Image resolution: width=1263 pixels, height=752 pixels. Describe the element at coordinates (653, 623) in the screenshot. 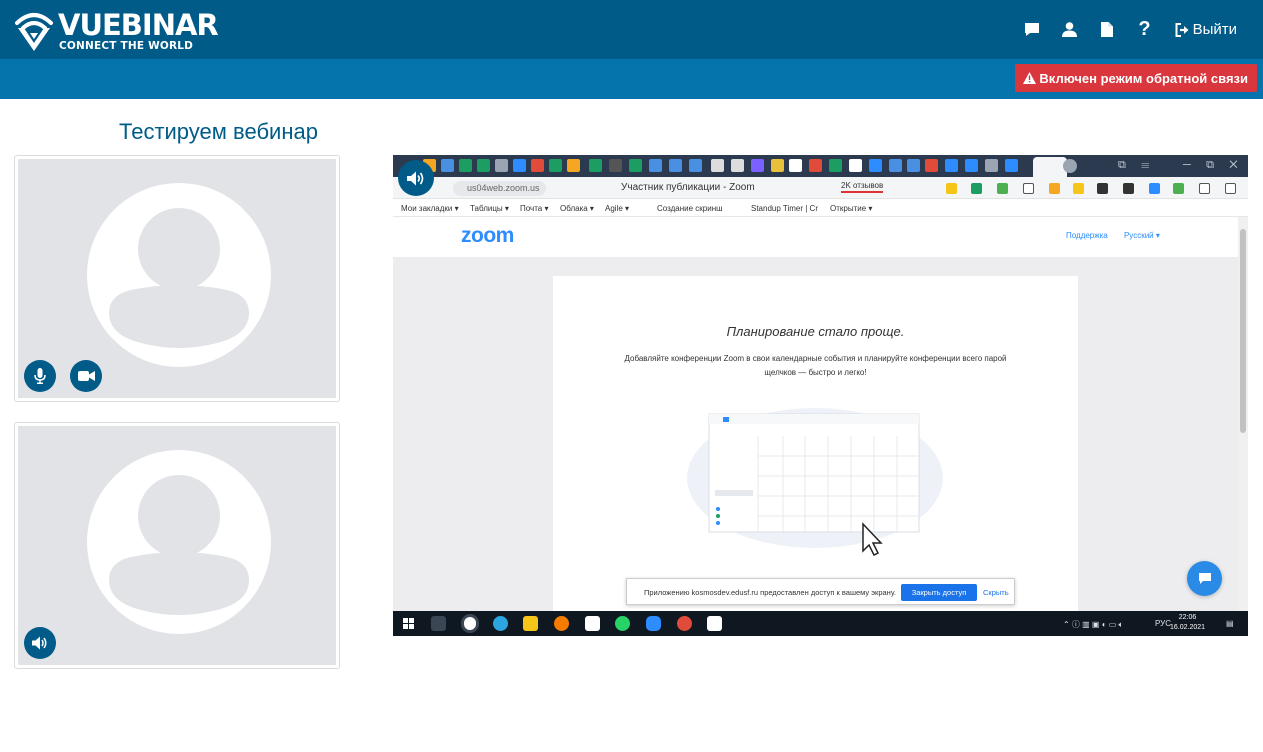

I see `zoom-app-icon` at that location.